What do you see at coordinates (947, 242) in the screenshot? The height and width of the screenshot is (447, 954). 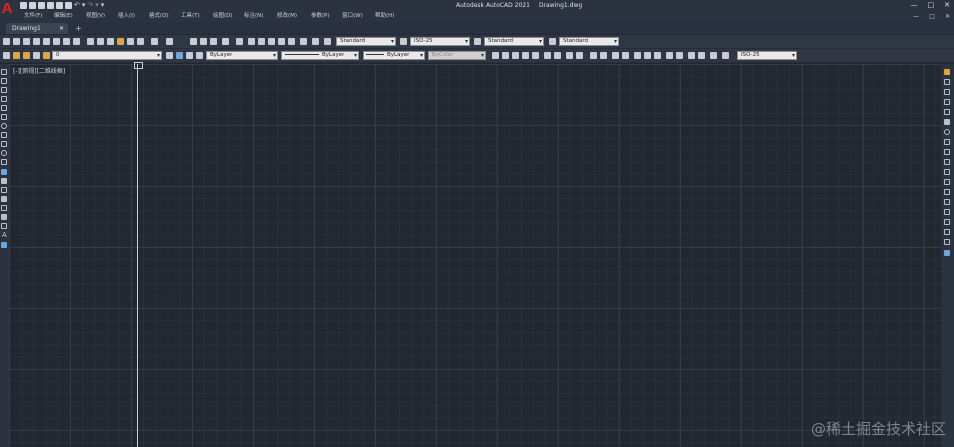 I see `explode-icon` at bounding box center [947, 242].